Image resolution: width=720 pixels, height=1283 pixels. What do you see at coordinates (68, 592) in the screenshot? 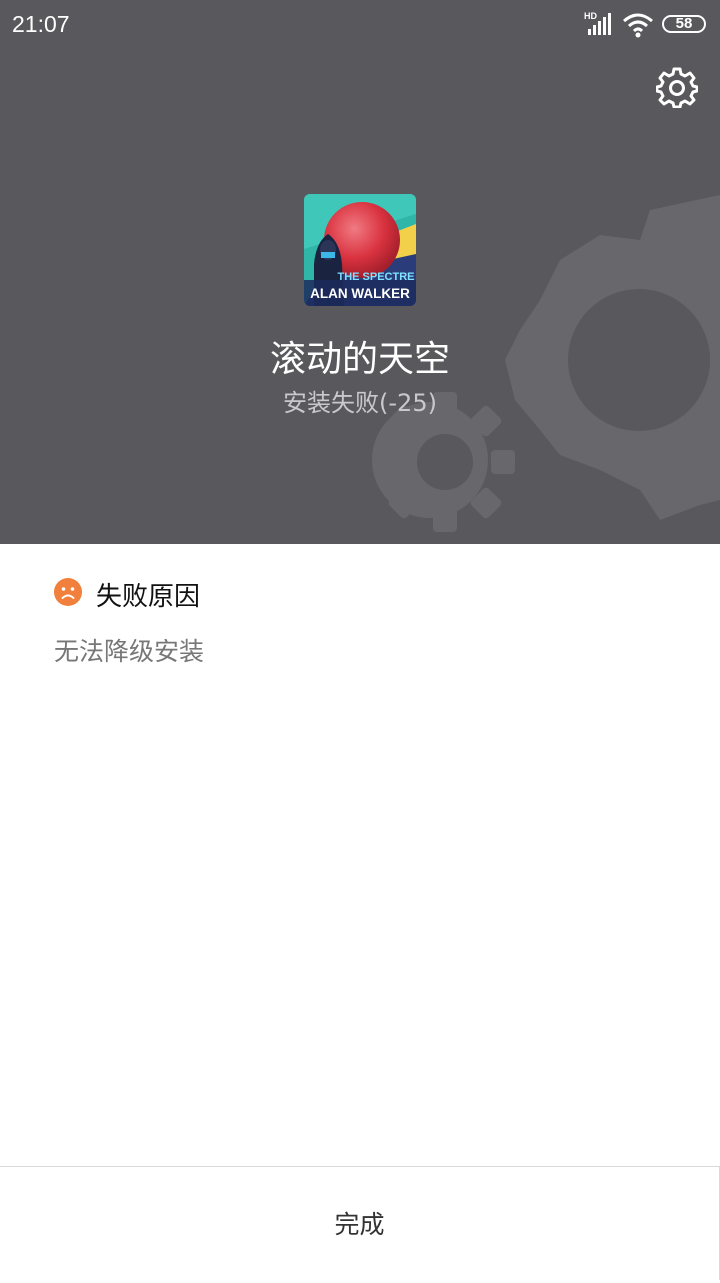
I see `sad-face-icon` at bounding box center [68, 592].